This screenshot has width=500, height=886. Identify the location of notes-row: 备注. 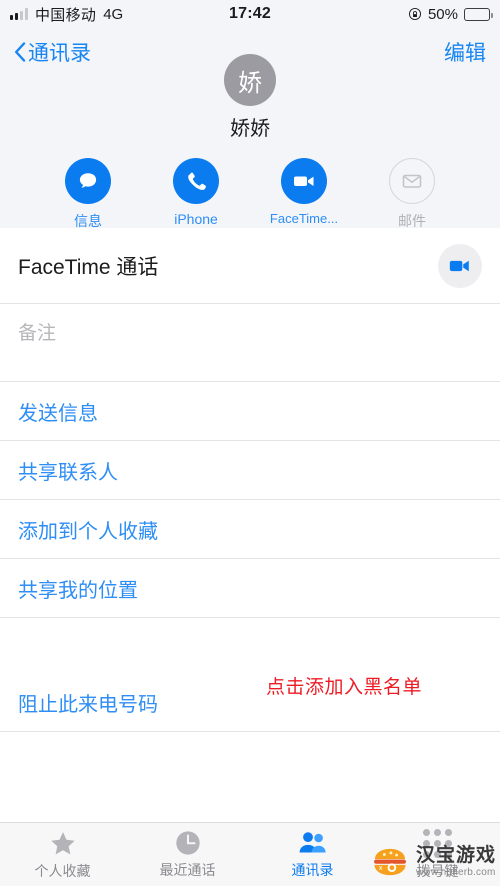
(250, 343).